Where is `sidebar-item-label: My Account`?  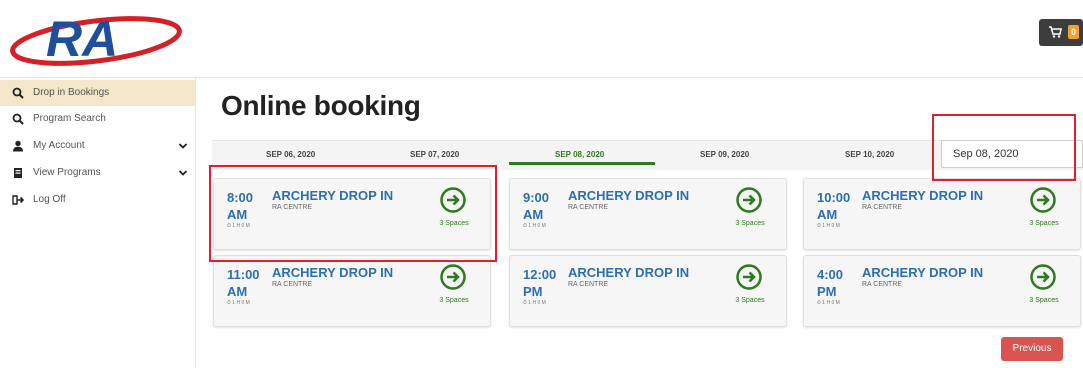
sidebar-item-label: My Account is located at coordinates (59, 145).